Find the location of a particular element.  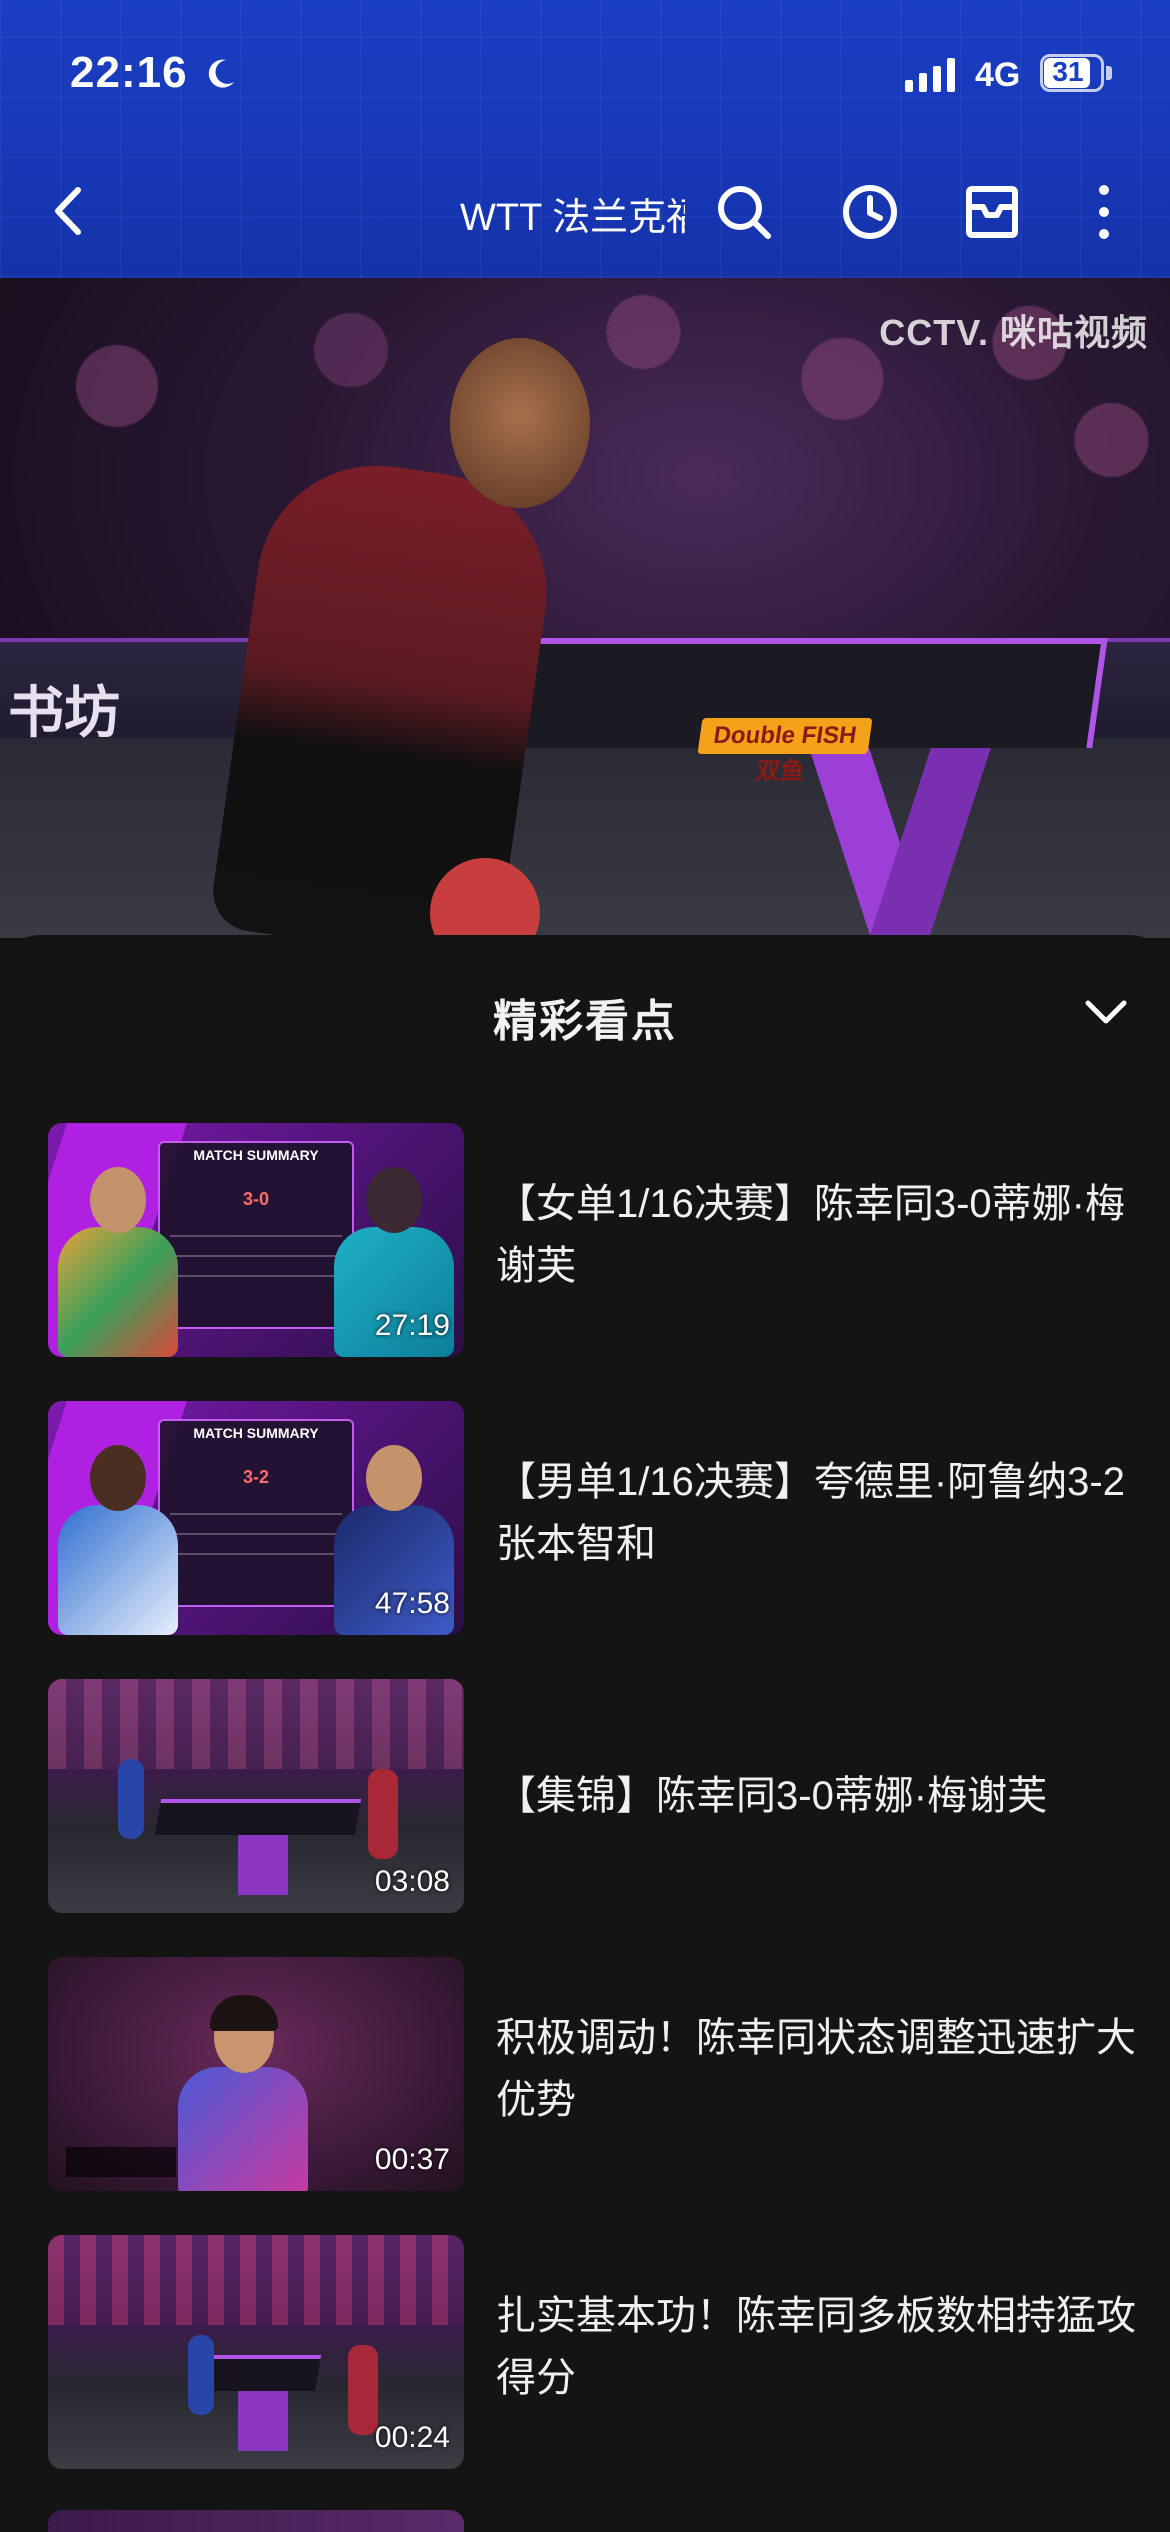

top-header: 22:16 4G 31 WTT 法兰克福 is located at coordinates (585, 139).